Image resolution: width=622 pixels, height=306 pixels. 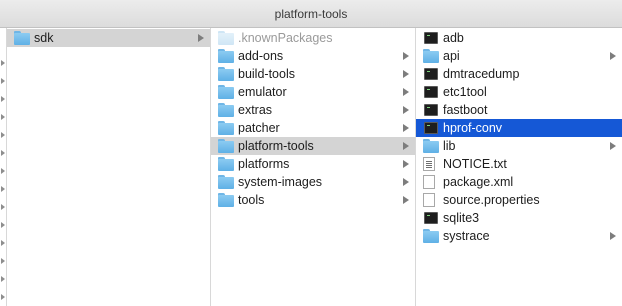 I want to click on item-label: sqlite3, so click(x=461, y=218).